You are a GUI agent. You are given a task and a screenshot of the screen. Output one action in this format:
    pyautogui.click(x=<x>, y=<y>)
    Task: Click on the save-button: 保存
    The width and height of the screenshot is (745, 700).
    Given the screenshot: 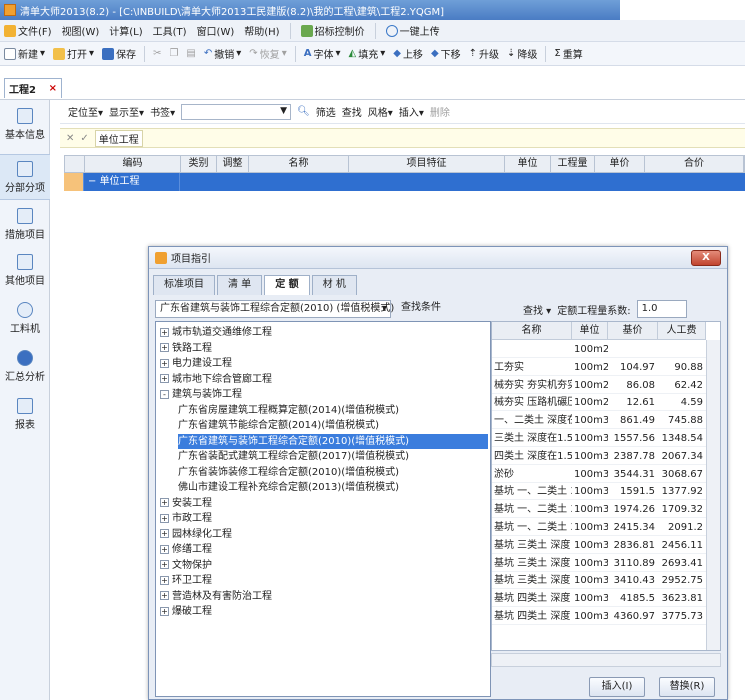 What is the action you would take?
    pyautogui.click(x=119, y=53)
    